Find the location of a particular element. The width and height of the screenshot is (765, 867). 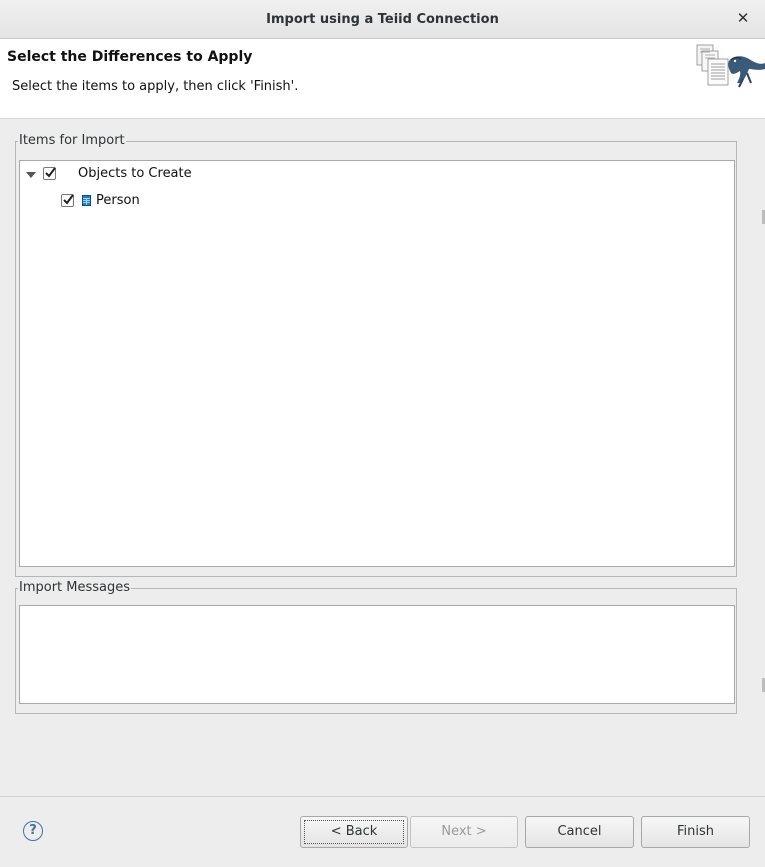

tree-row-person: Person is located at coordinates (370, 201).